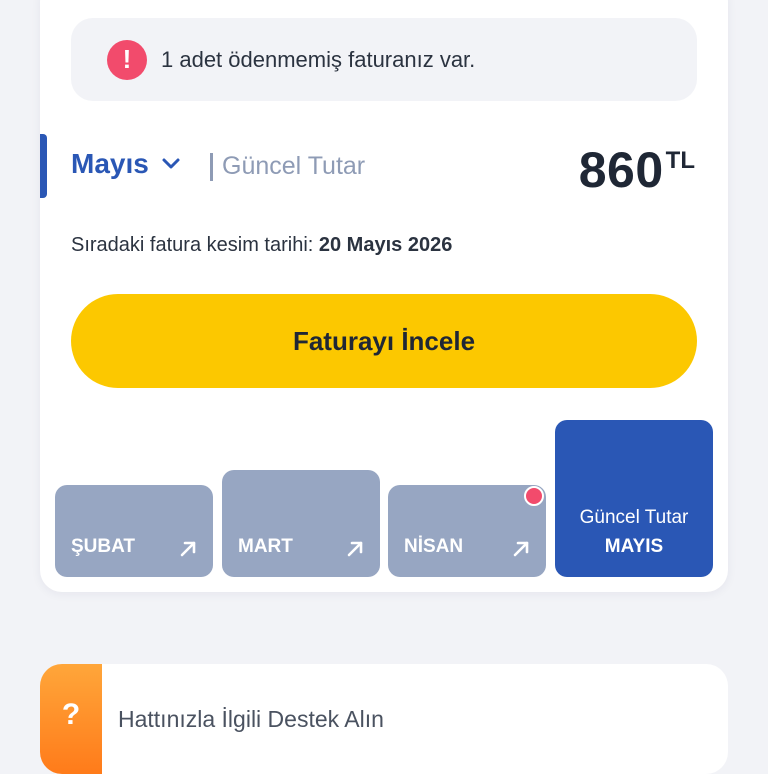 This screenshot has height=774, width=768. Describe the element at coordinates (103, 546) in the screenshot. I see `month-tile-label: ŞUBAT` at that location.